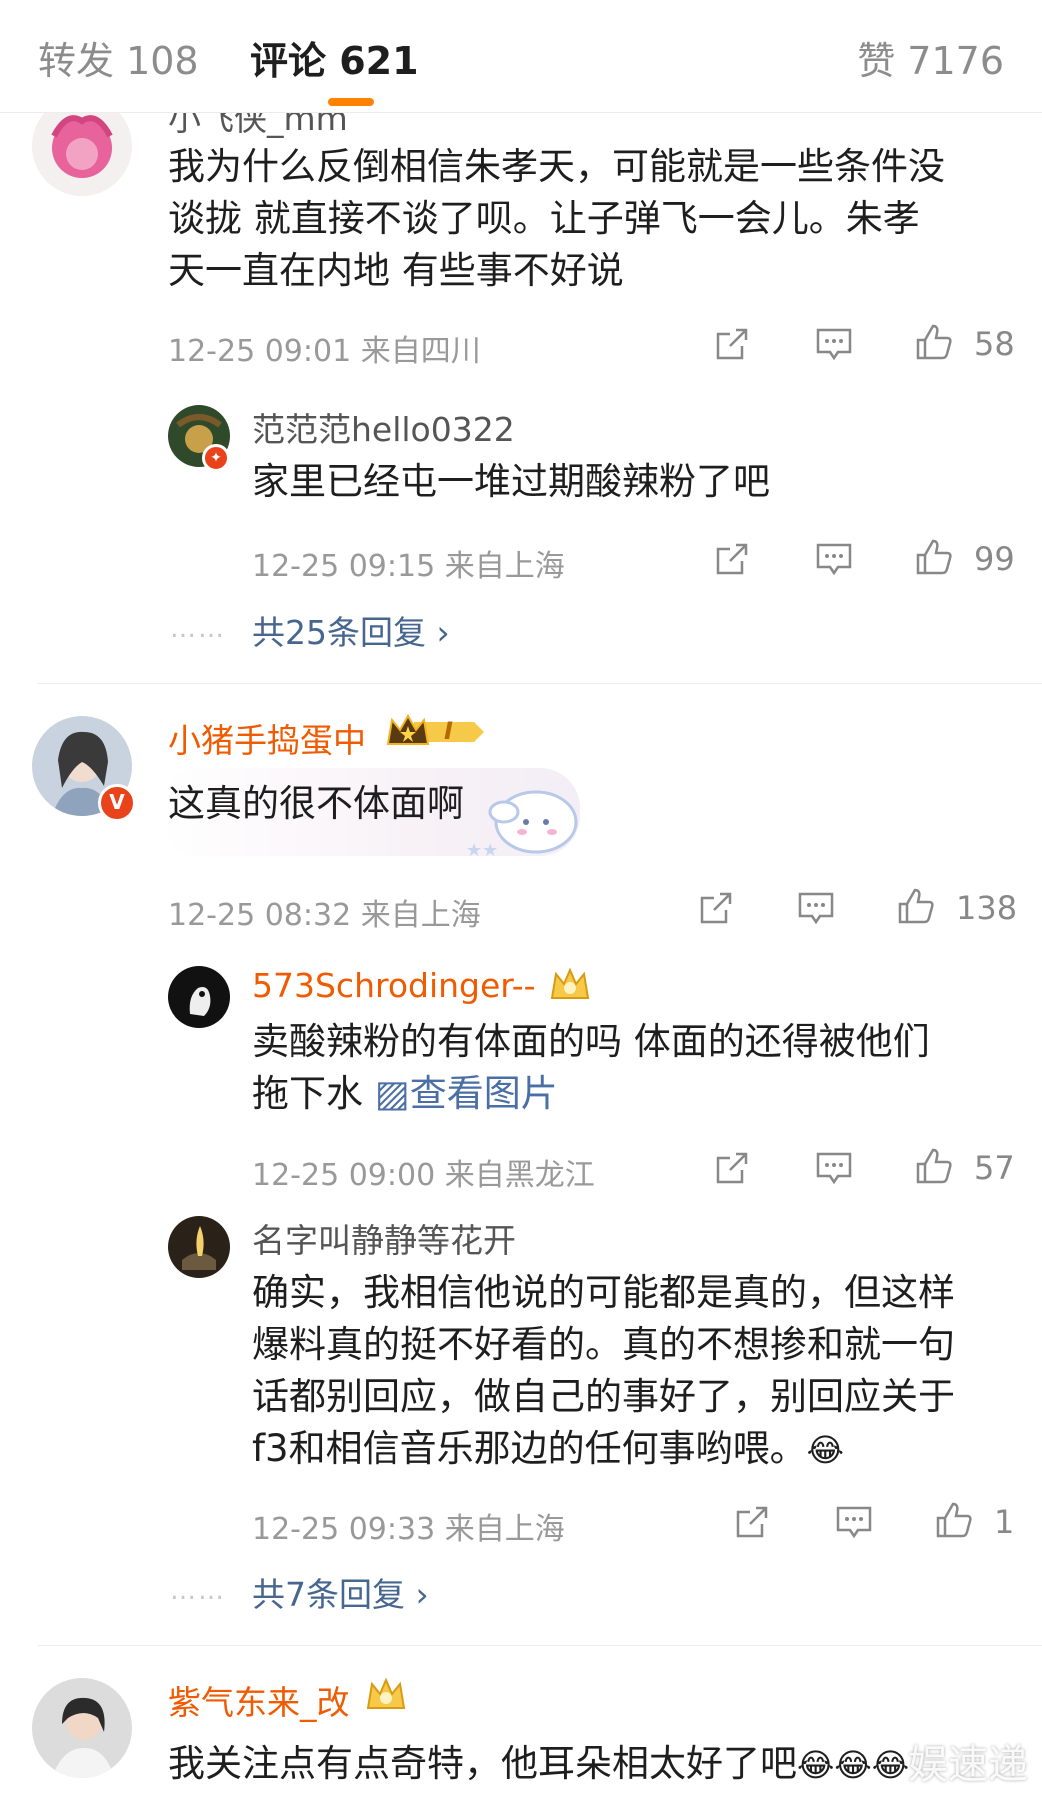 This screenshot has height=1800, width=1042. I want to click on active-tab-indicator, so click(351, 102).